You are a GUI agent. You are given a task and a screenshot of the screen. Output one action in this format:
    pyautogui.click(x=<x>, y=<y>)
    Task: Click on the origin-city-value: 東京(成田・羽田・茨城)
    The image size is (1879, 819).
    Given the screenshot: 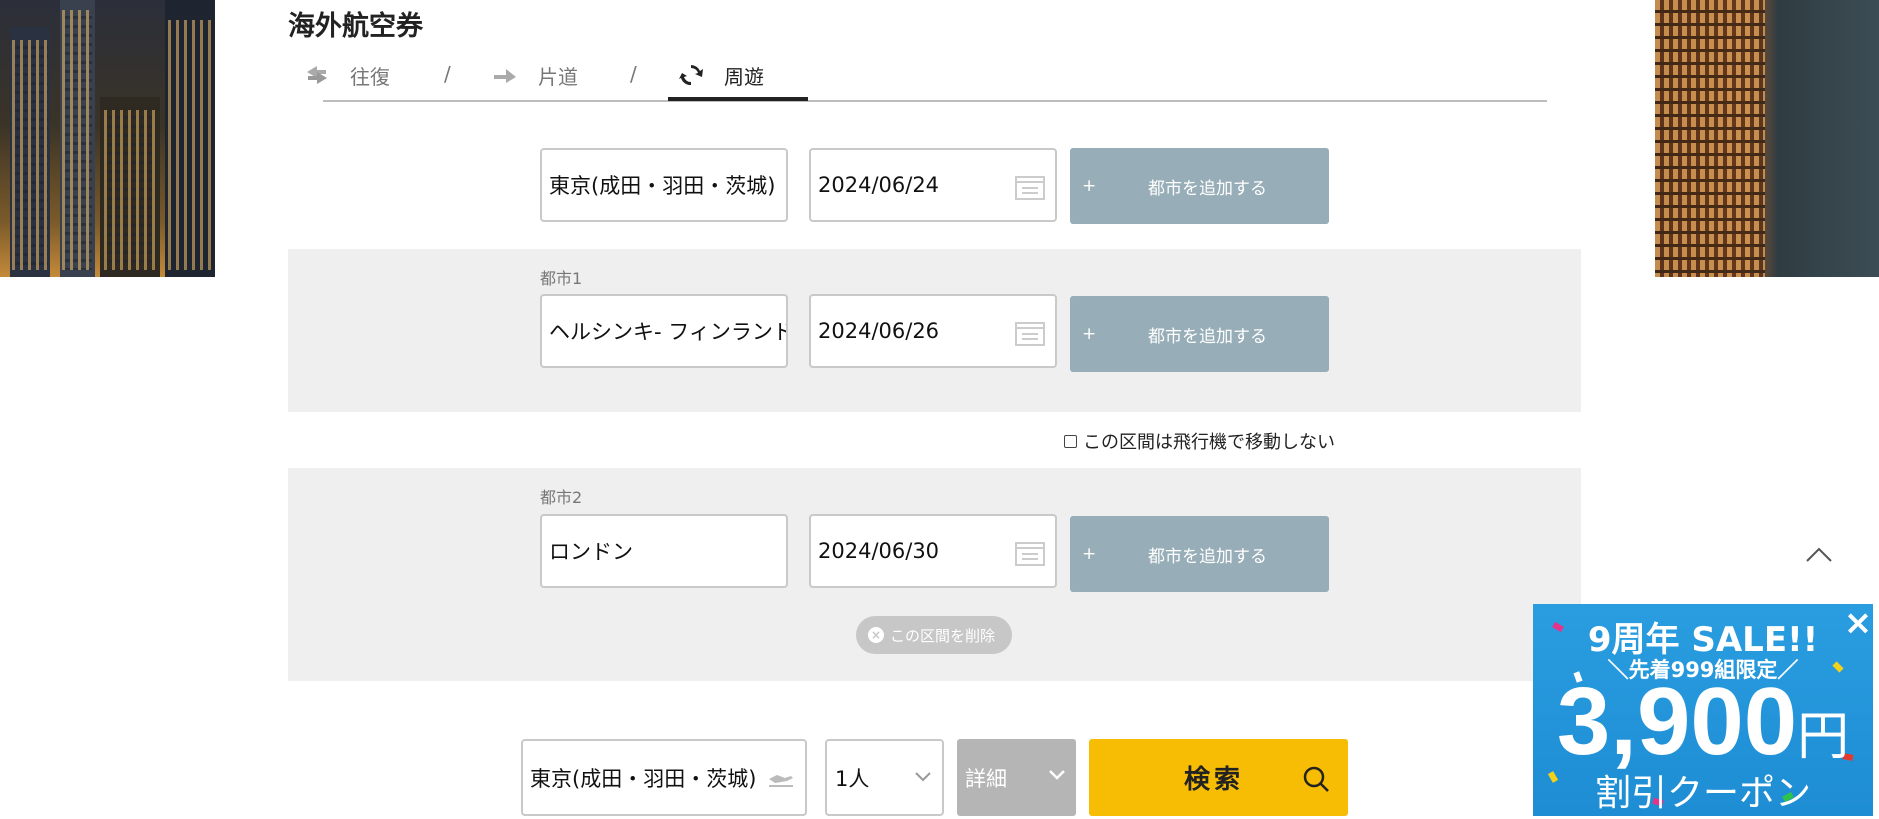 What is the action you would take?
    pyautogui.click(x=662, y=186)
    